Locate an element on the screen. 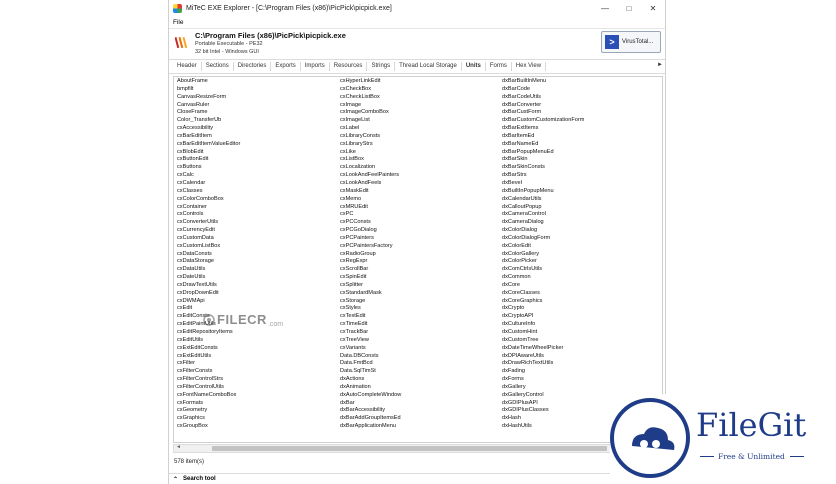  unit-list-item: cxFormats is located at coordinates (208, 404).